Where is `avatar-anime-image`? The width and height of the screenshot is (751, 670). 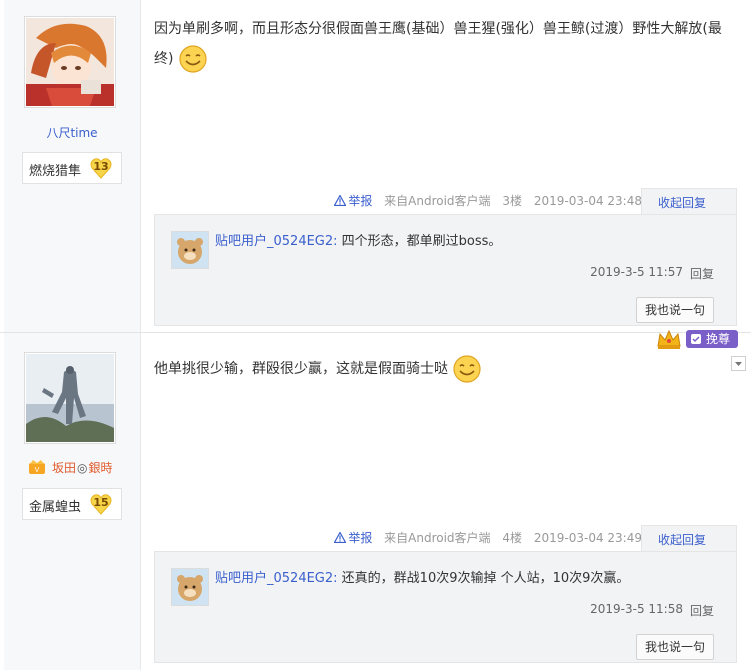
avatar-anime-image is located at coordinates (70, 62).